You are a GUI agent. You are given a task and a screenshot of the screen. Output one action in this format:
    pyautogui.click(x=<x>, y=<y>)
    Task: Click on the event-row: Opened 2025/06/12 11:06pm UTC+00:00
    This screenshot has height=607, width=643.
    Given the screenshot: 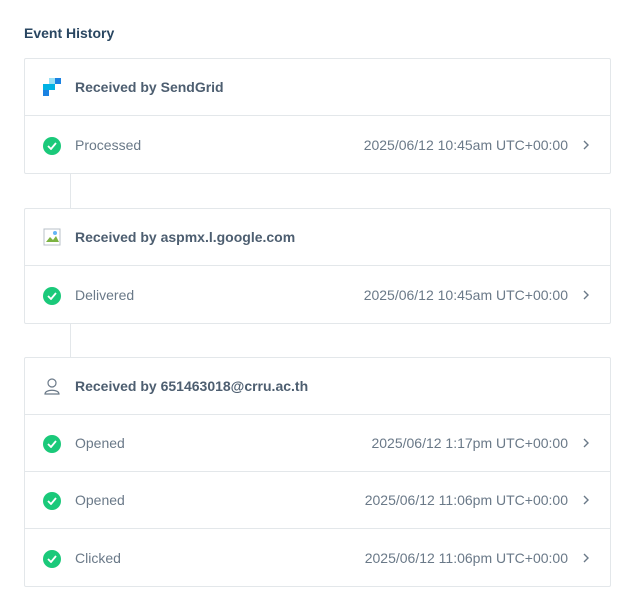 What is the action you would take?
    pyautogui.click(x=317, y=500)
    